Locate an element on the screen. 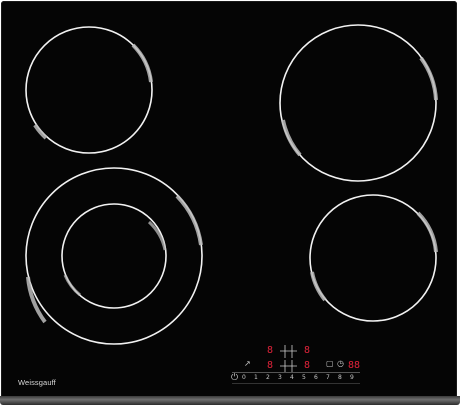 The image size is (460, 405). zone-display-top-right: 8 is located at coordinates (307, 350).